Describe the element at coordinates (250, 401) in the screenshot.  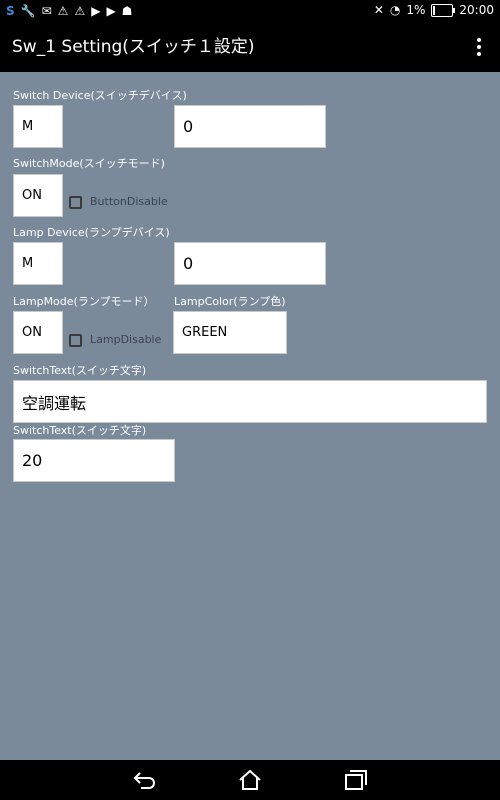
I see `switch-text-field: 空調運転` at that location.